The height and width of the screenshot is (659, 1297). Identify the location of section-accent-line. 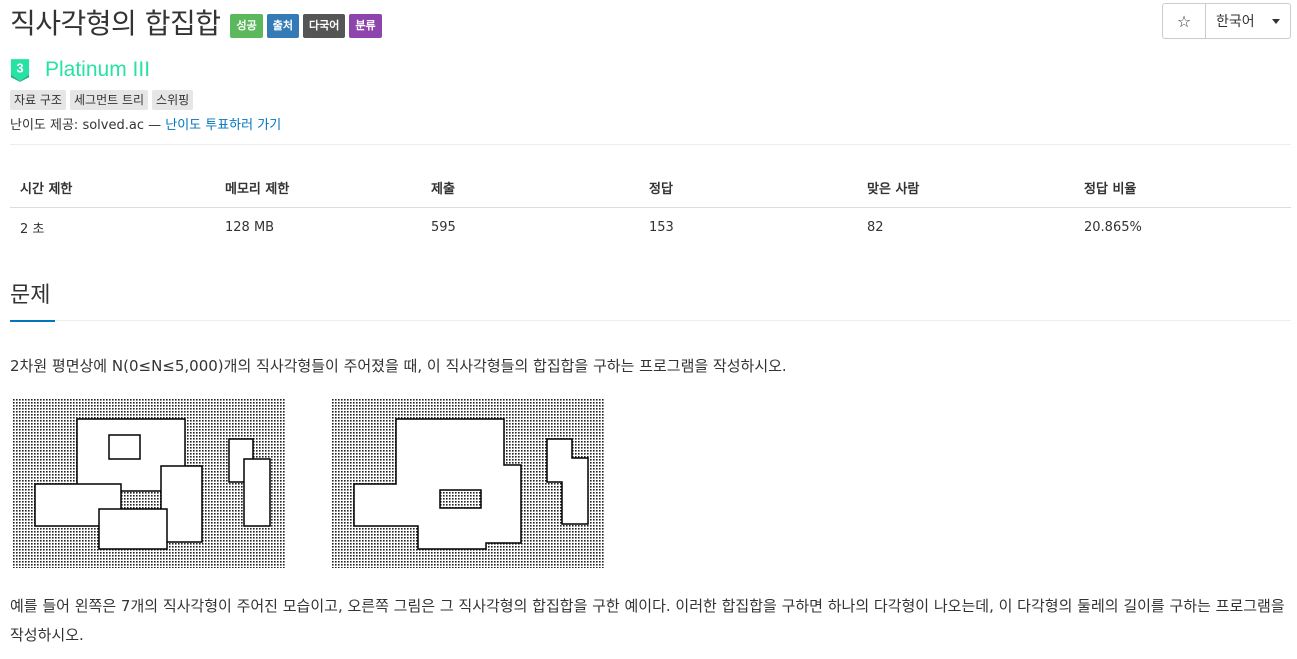
(32, 321).